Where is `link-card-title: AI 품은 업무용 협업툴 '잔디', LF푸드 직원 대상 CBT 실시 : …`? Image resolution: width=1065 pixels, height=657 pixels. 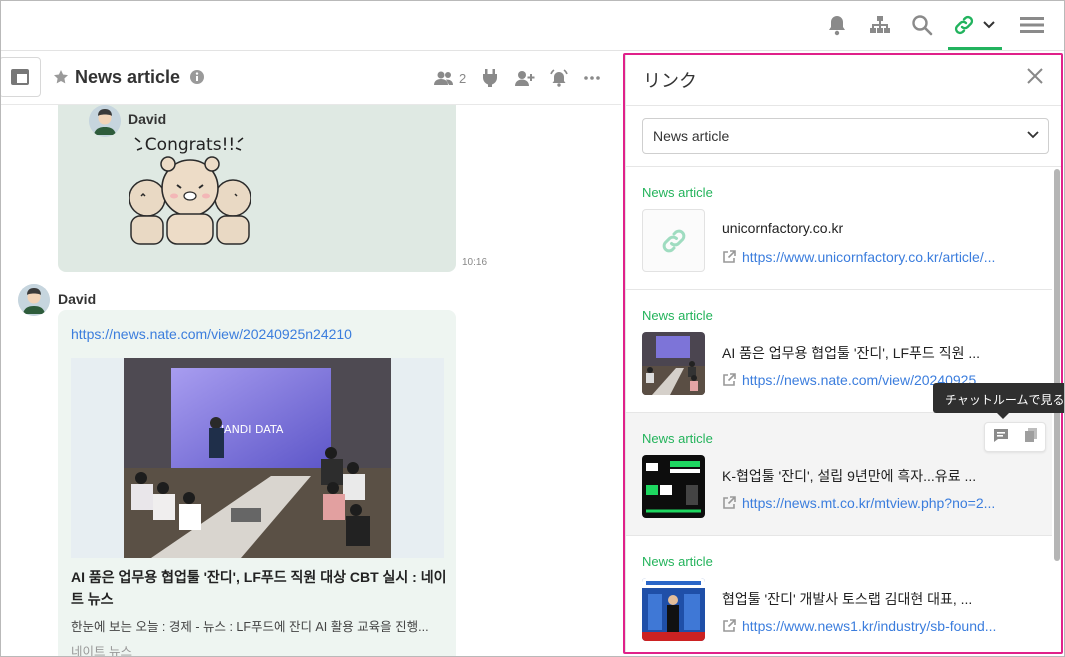
link-card-title: AI 품은 업무용 협업툴 '잔디', LF푸드 직원 대상 CBT 실시 : … is located at coordinates (261, 588).